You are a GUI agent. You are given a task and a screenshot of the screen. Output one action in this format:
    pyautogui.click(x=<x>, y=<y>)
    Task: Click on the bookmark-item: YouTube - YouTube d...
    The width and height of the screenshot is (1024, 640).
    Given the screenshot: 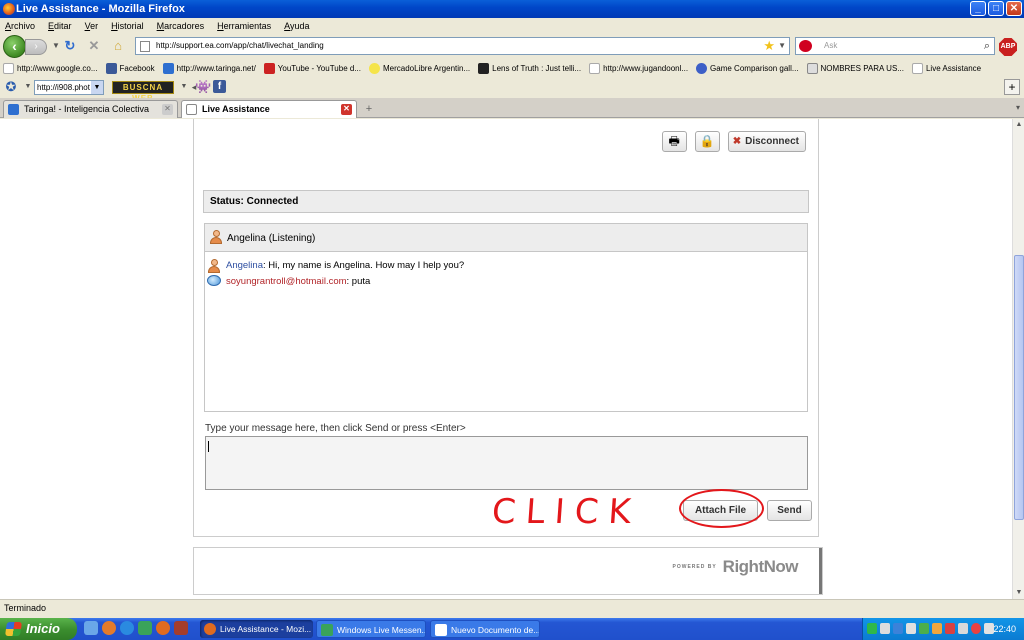 What is the action you would take?
    pyautogui.click(x=312, y=68)
    